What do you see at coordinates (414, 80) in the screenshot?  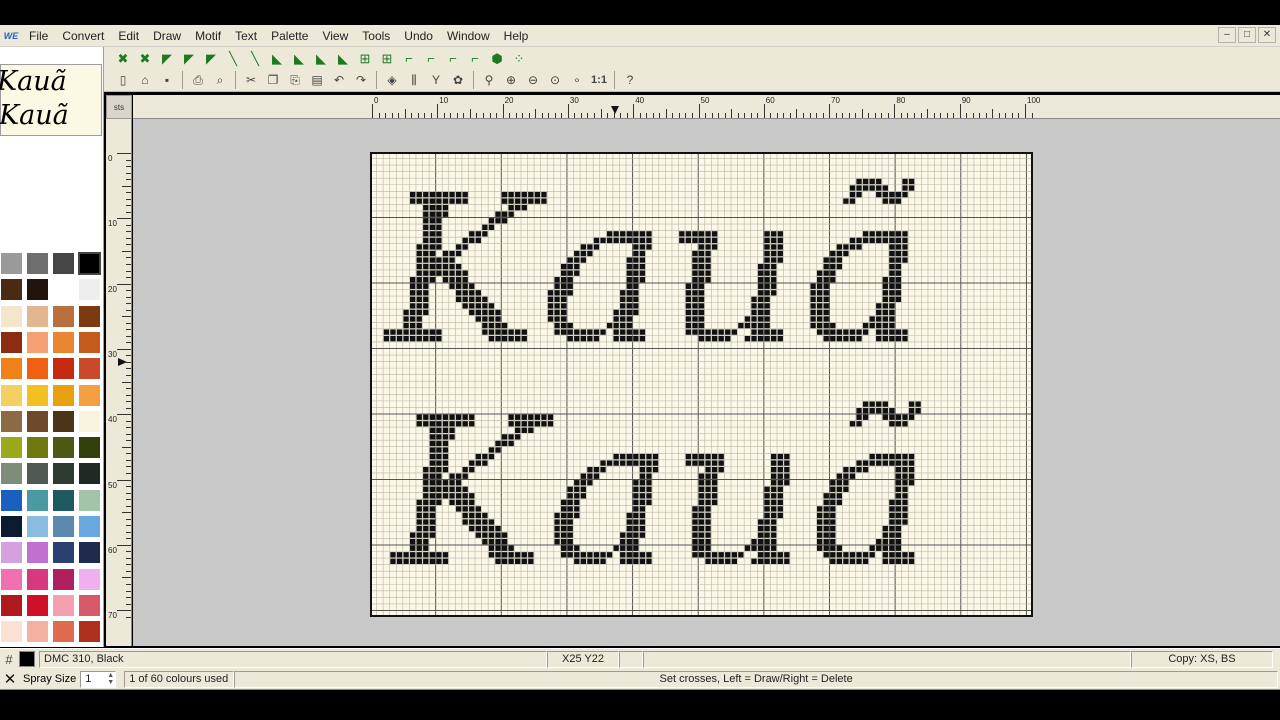 I see `threads-icon: ⫼` at bounding box center [414, 80].